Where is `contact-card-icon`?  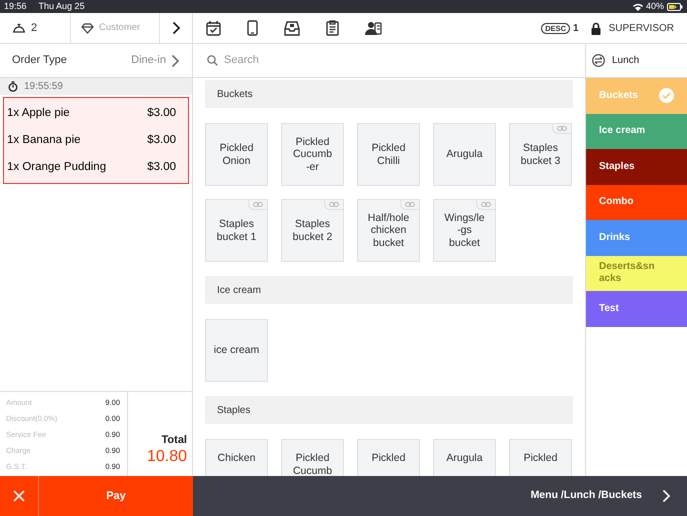 contact-card-icon is located at coordinates (373, 28).